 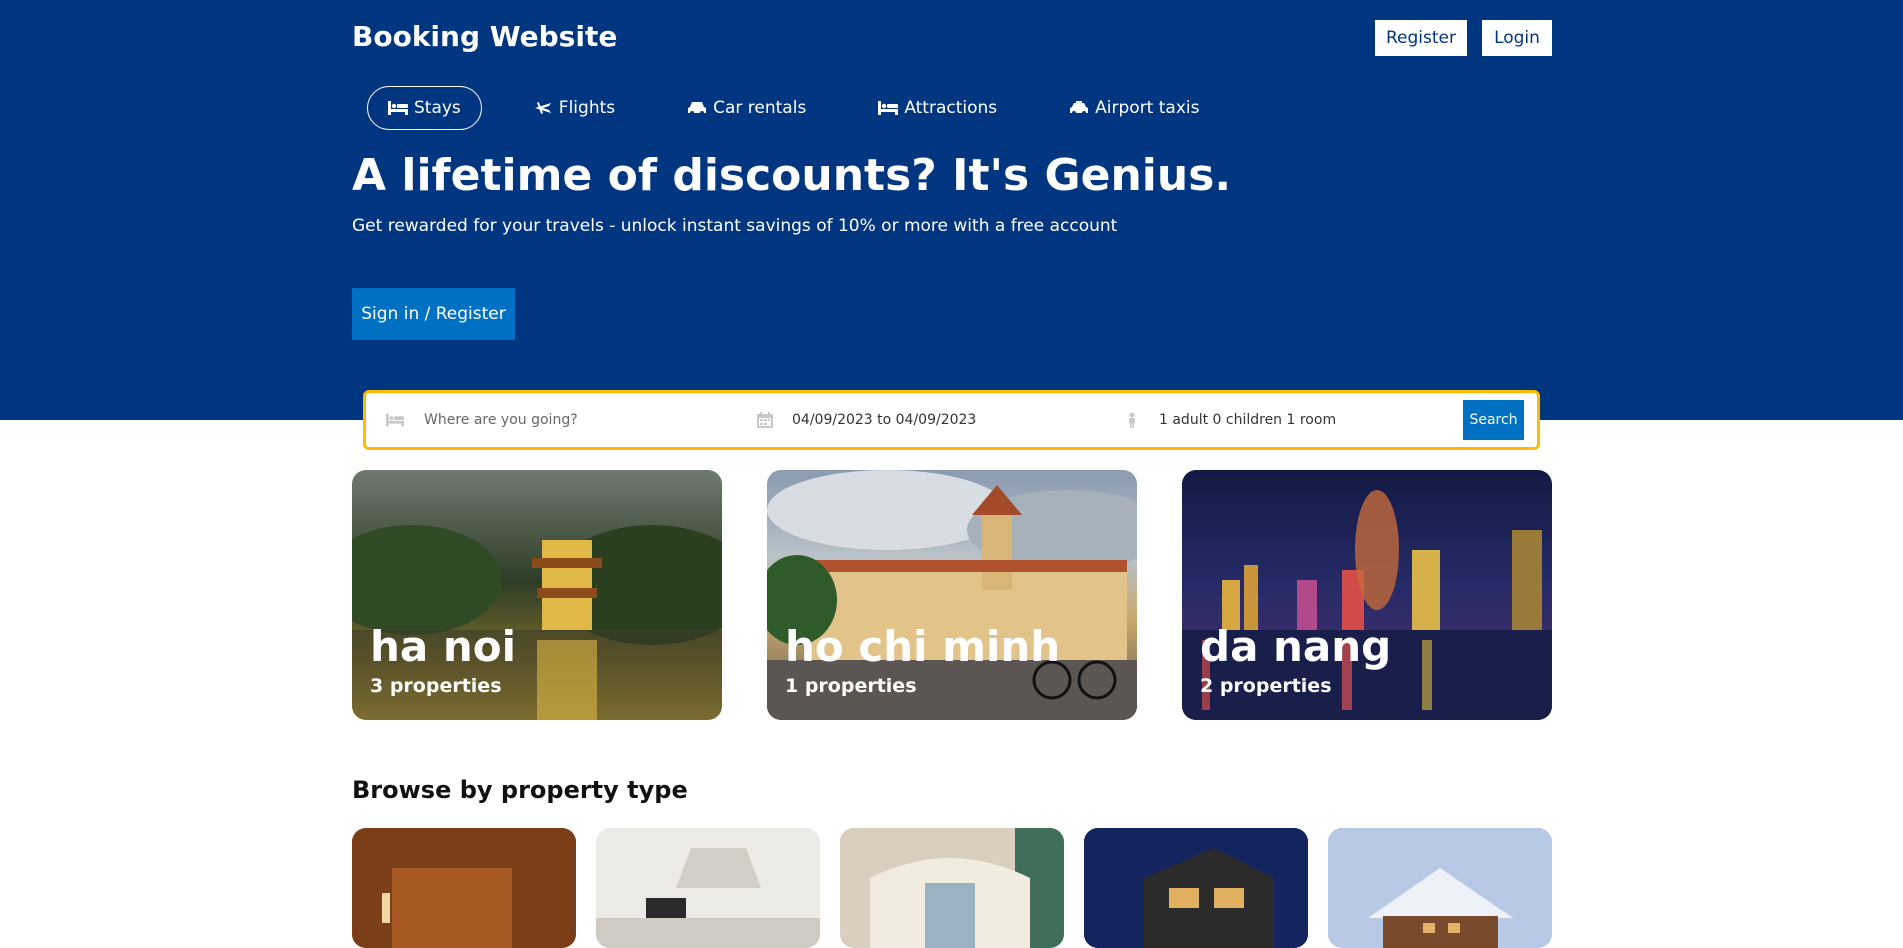 What do you see at coordinates (537, 595) in the screenshot?
I see `city-card-ha-noi: ha noi 3 properties` at bounding box center [537, 595].